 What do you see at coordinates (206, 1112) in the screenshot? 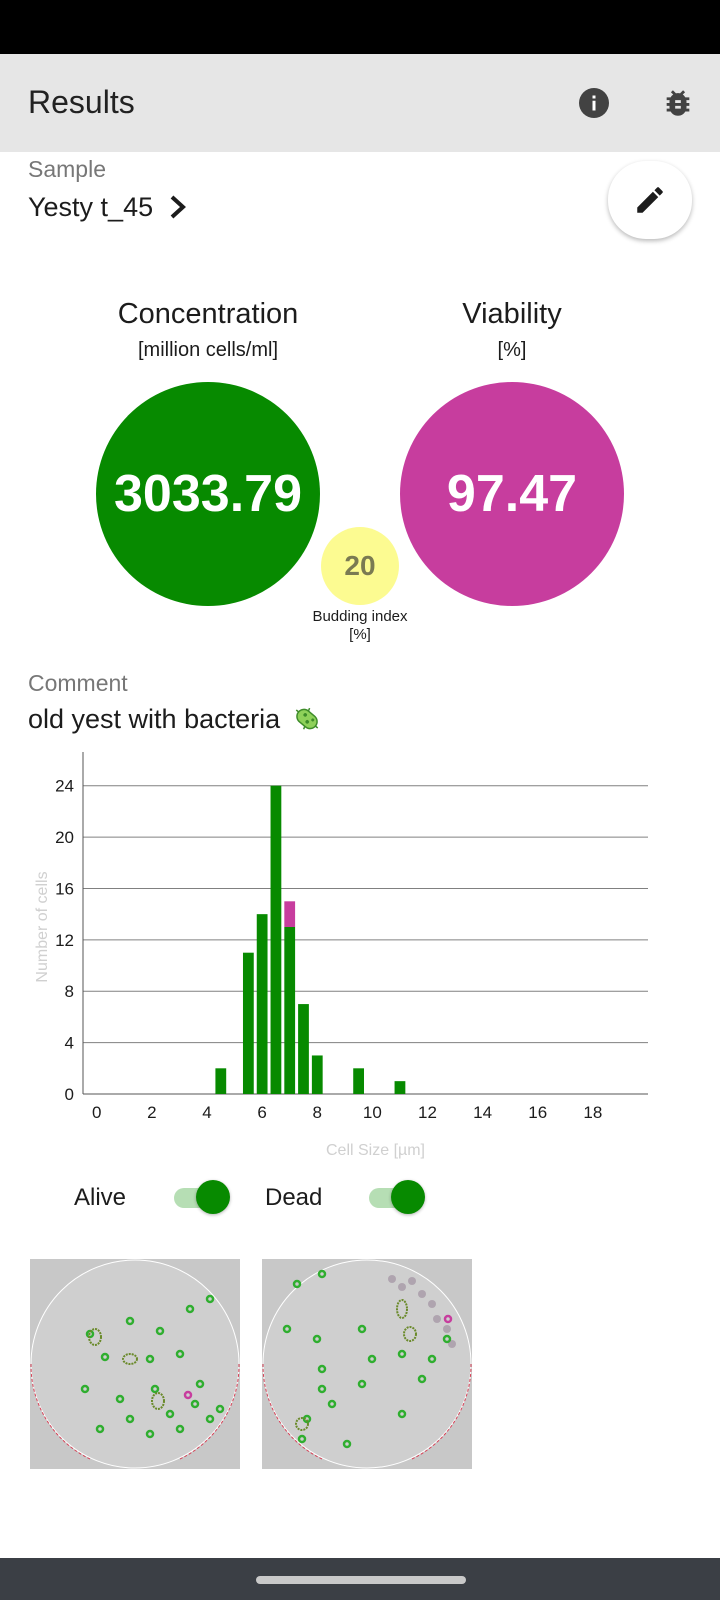
I see `x-tick-label: 4` at bounding box center [206, 1112].